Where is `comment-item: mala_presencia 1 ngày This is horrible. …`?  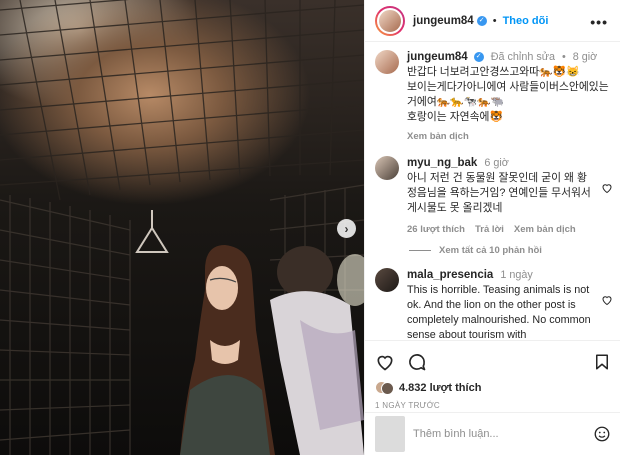
comment-item: mala_presencia 1 ngày This is horrible. … is located at coordinates (494, 304).